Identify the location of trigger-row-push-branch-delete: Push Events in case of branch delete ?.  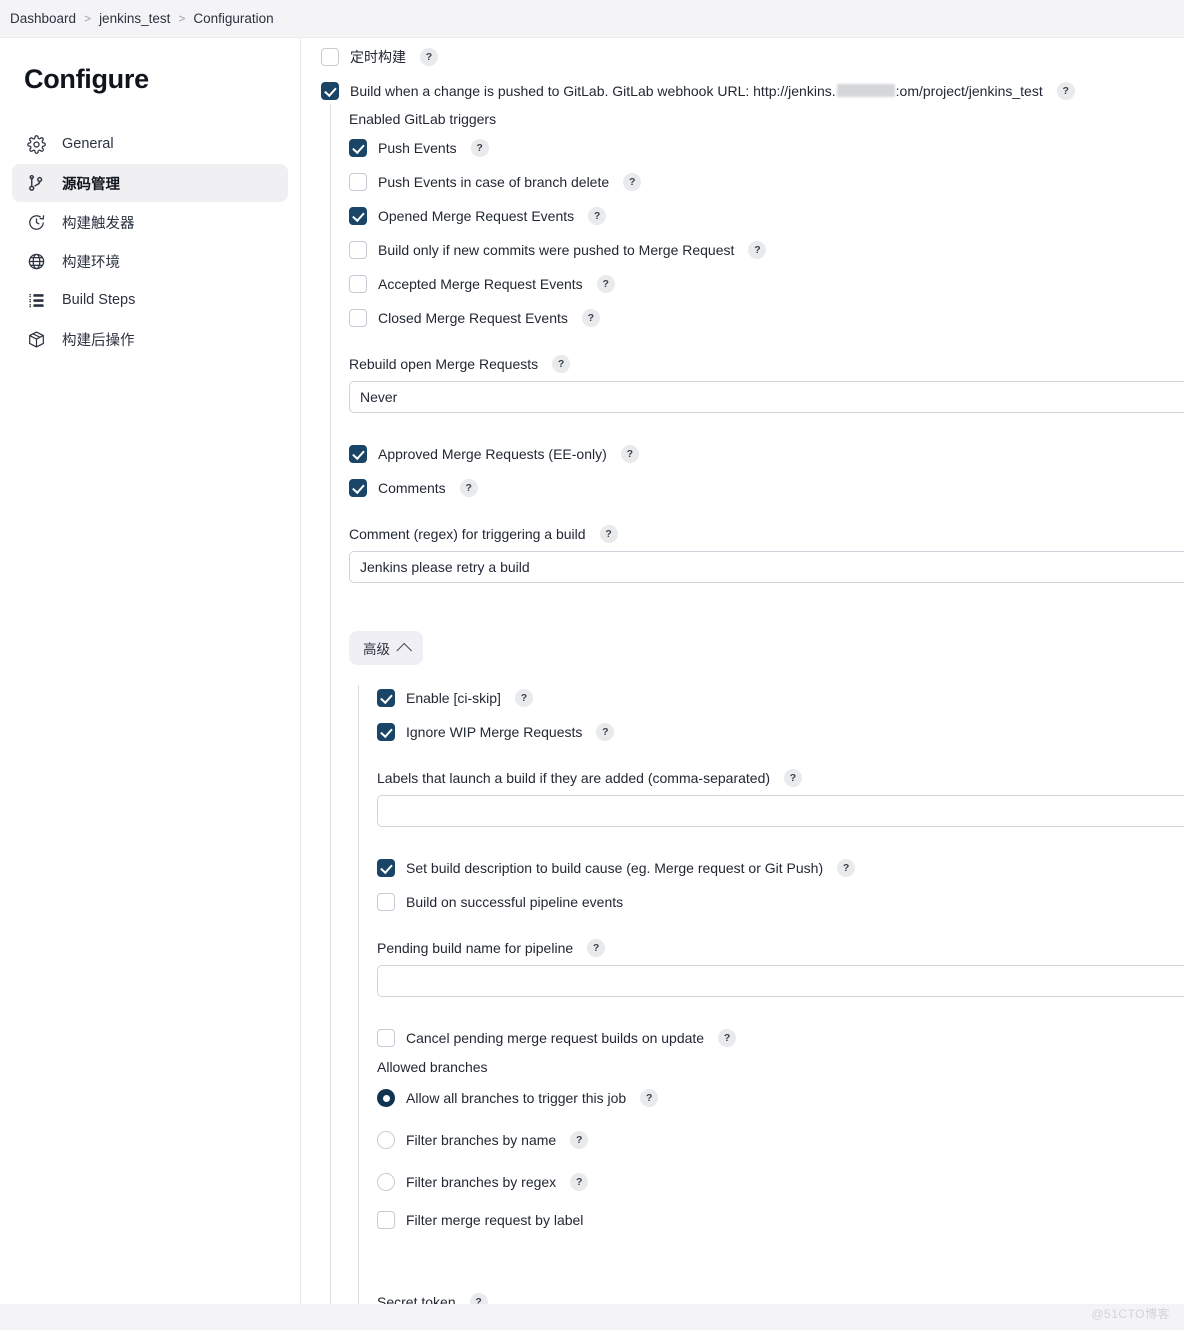
(766, 182).